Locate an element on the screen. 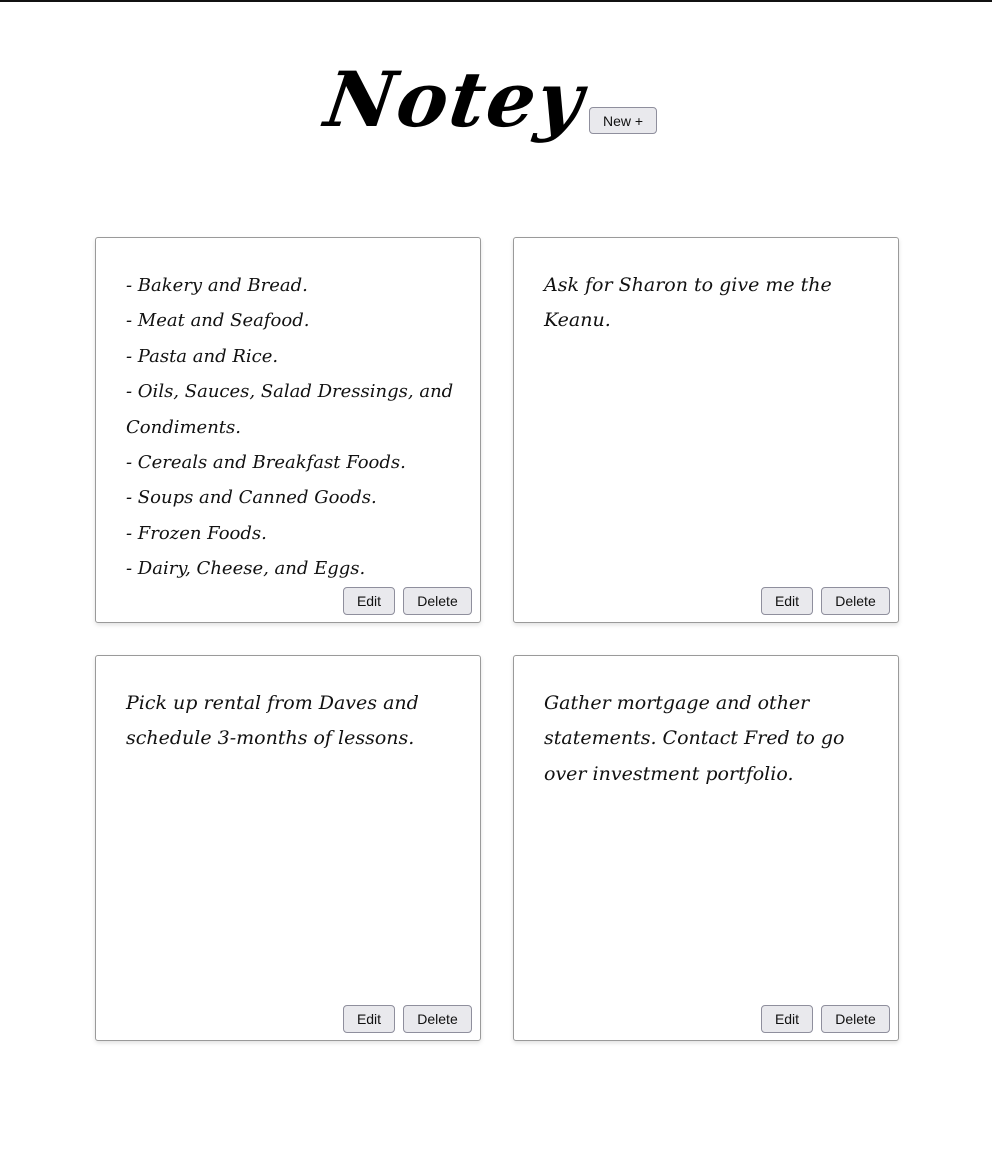  app-logo: Notey is located at coordinates (455, 99).